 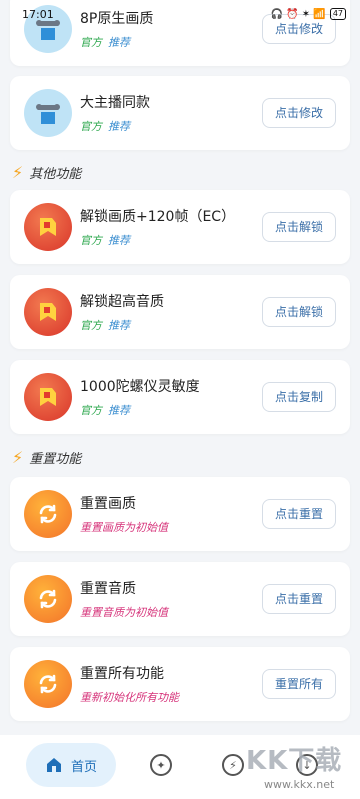 I want to click on card-title: 解锁画质+120帧（EC）, so click(x=158, y=217).